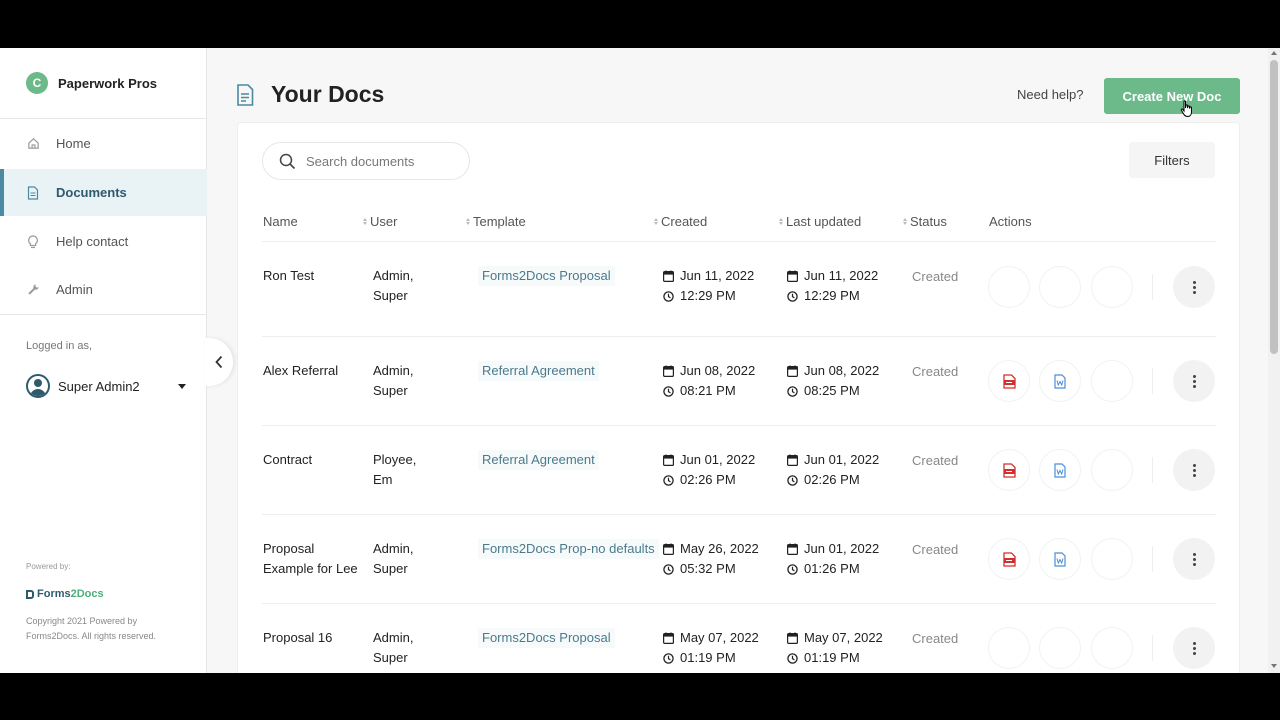 This screenshot has height=720, width=1280. What do you see at coordinates (1274, 53) in the screenshot?
I see `scroll-up-icon` at bounding box center [1274, 53].